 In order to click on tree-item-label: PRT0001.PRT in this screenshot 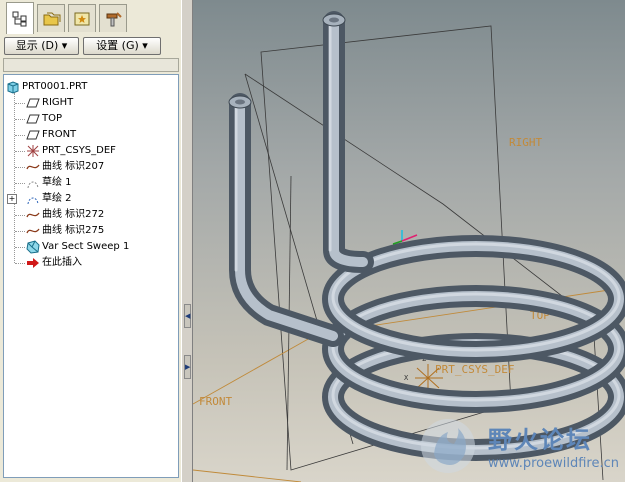, I will do `click(55, 86)`.